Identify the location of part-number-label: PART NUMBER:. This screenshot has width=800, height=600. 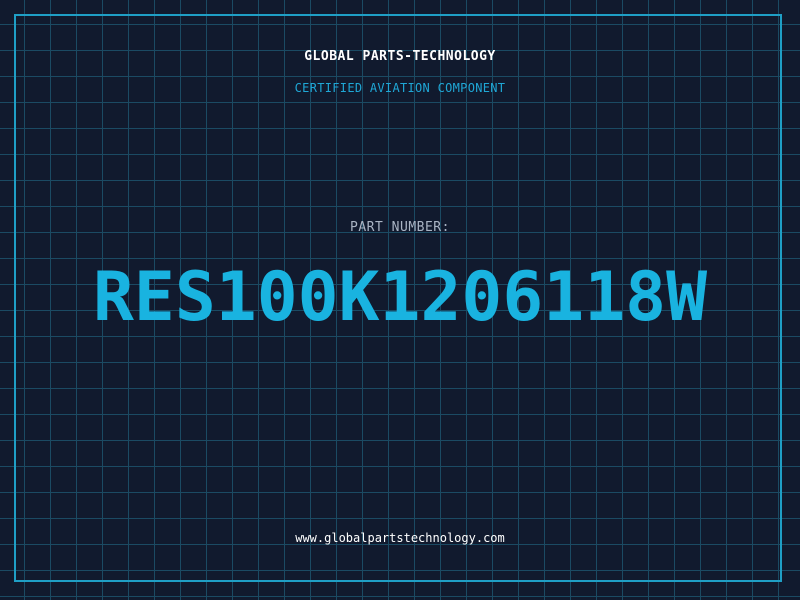
(400, 227).